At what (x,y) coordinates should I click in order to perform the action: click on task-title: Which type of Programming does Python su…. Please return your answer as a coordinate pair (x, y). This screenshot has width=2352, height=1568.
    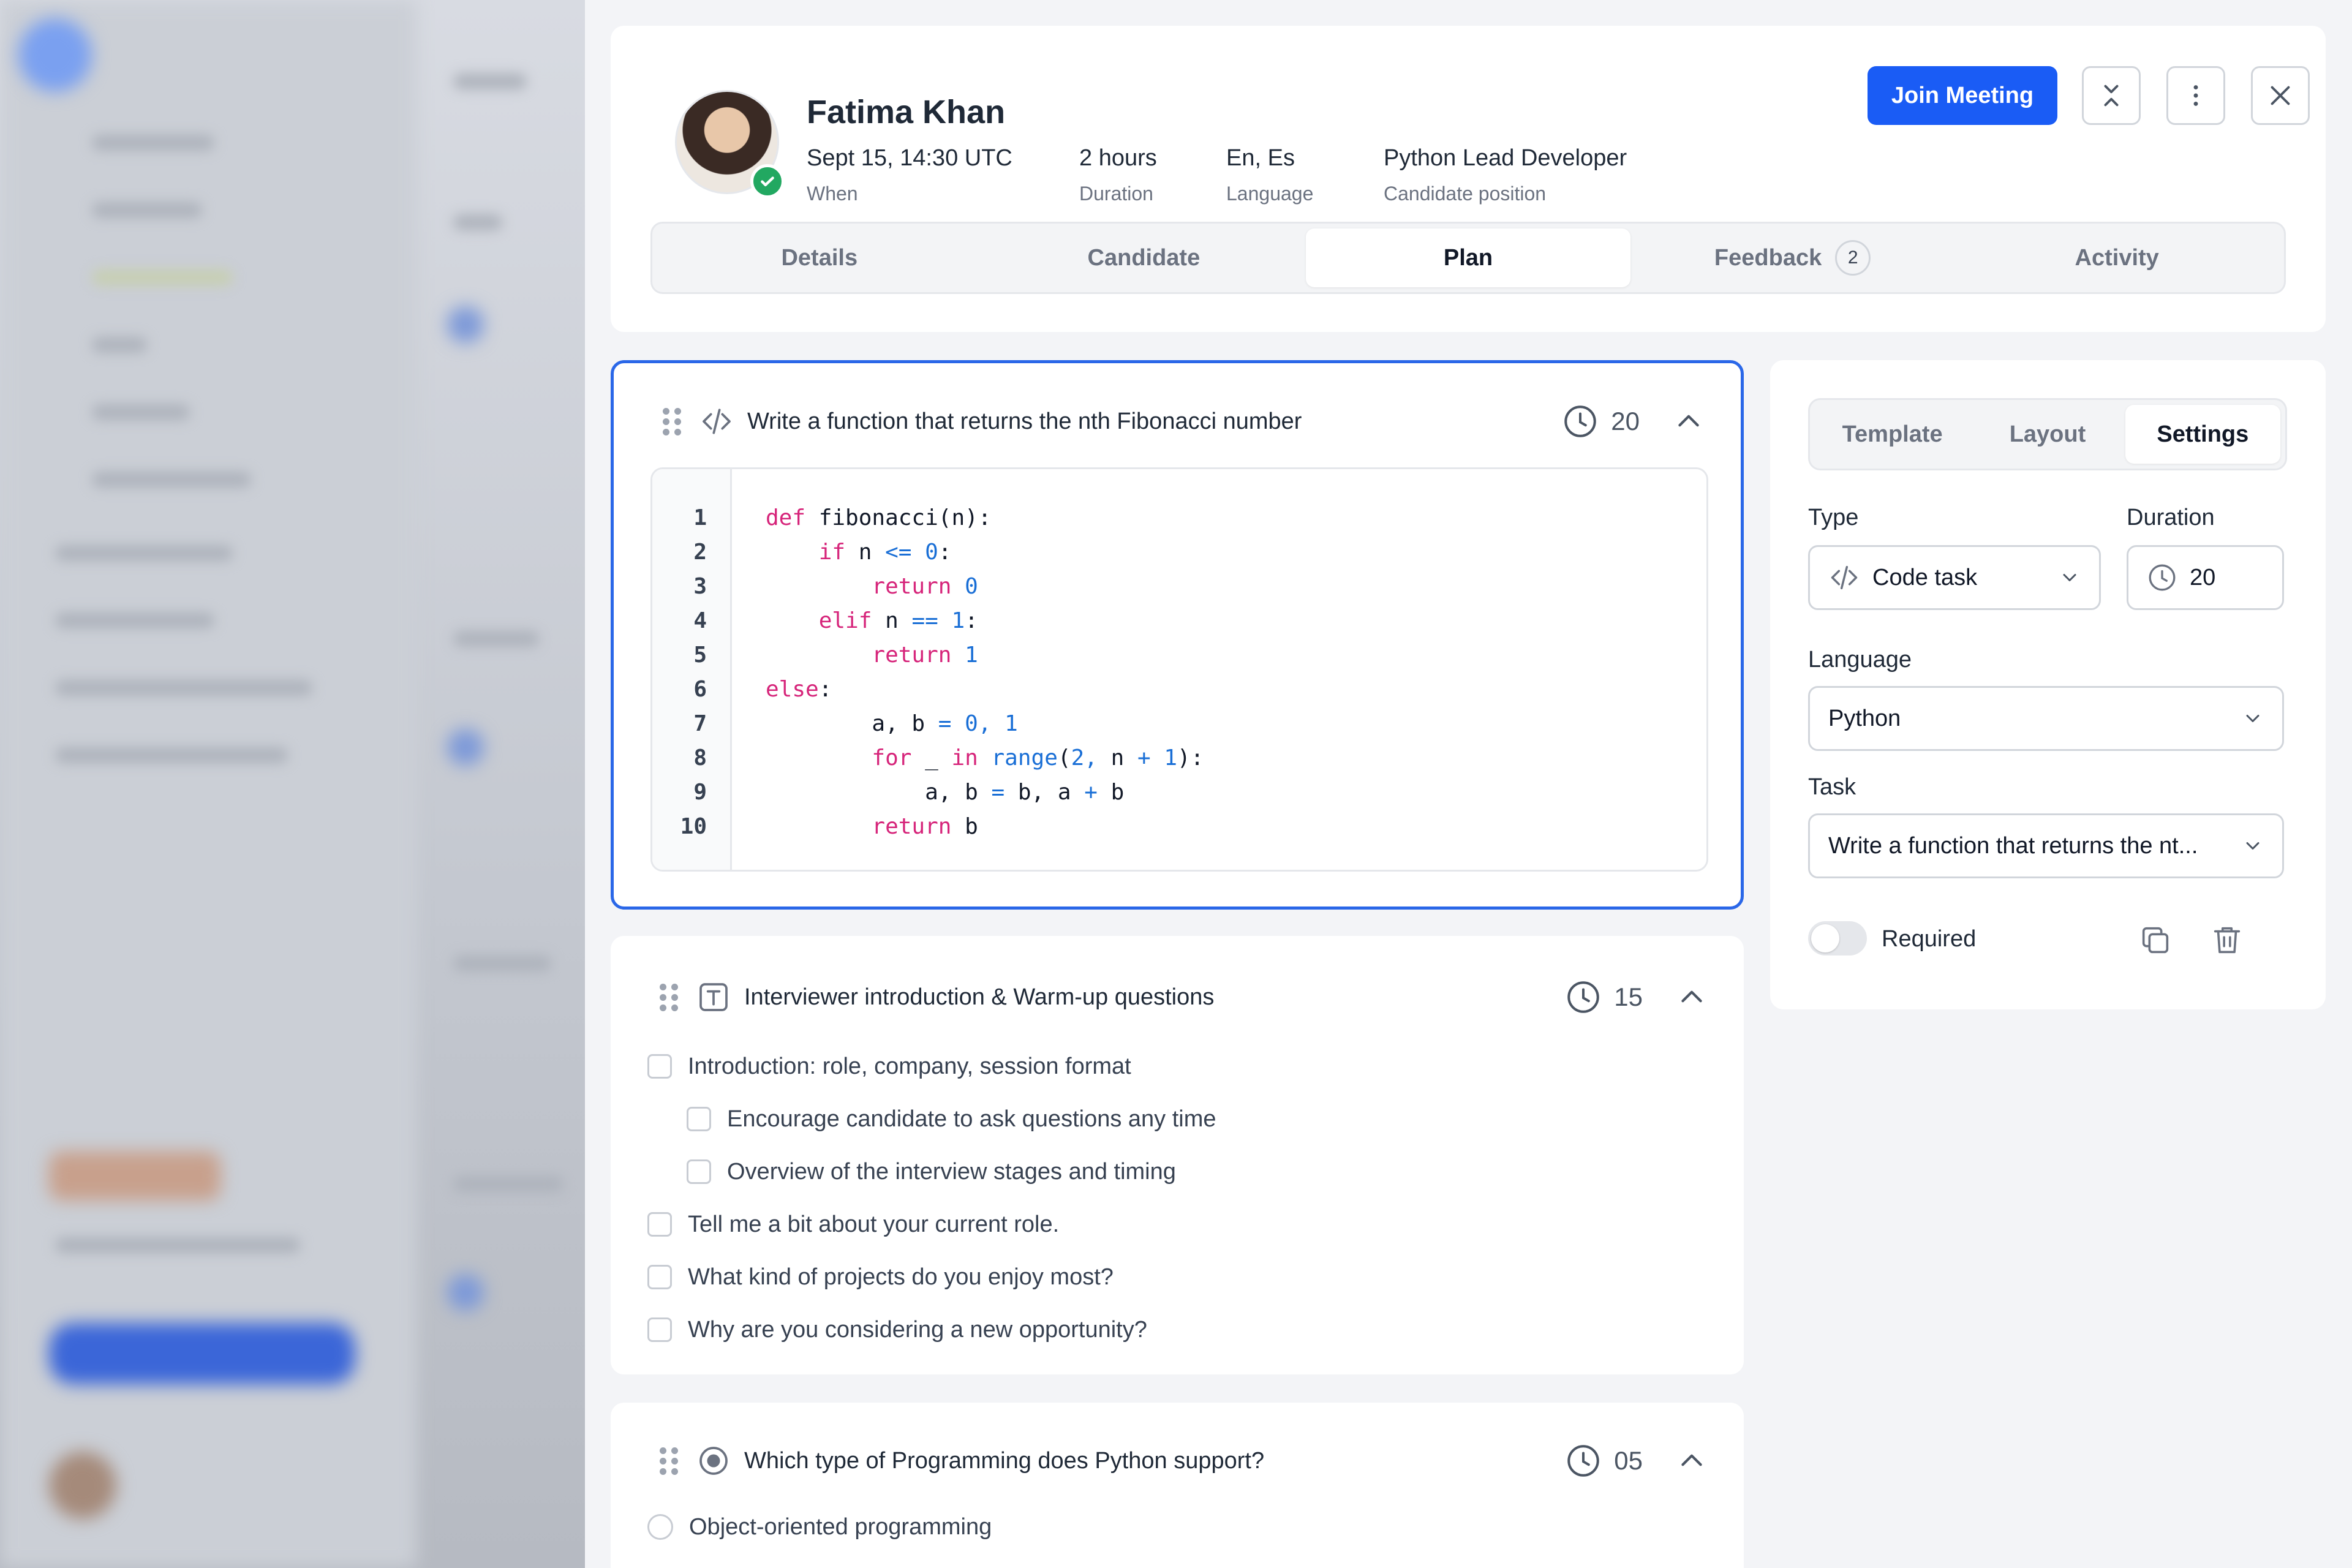
    Looking at the image, I should click on (1005, 1460).